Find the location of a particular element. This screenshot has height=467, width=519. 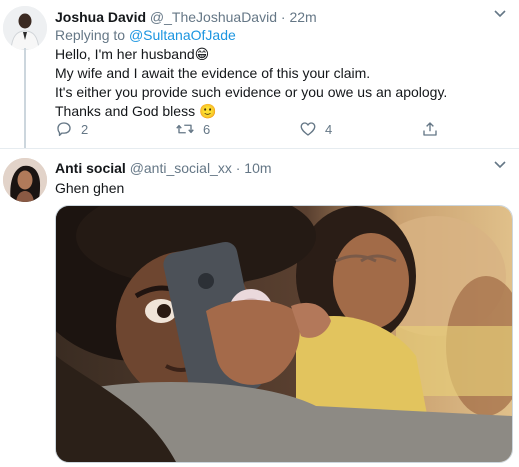

tweet-header: Anti social @anti_social_xx · 10m is located at coordinates (163, 168).